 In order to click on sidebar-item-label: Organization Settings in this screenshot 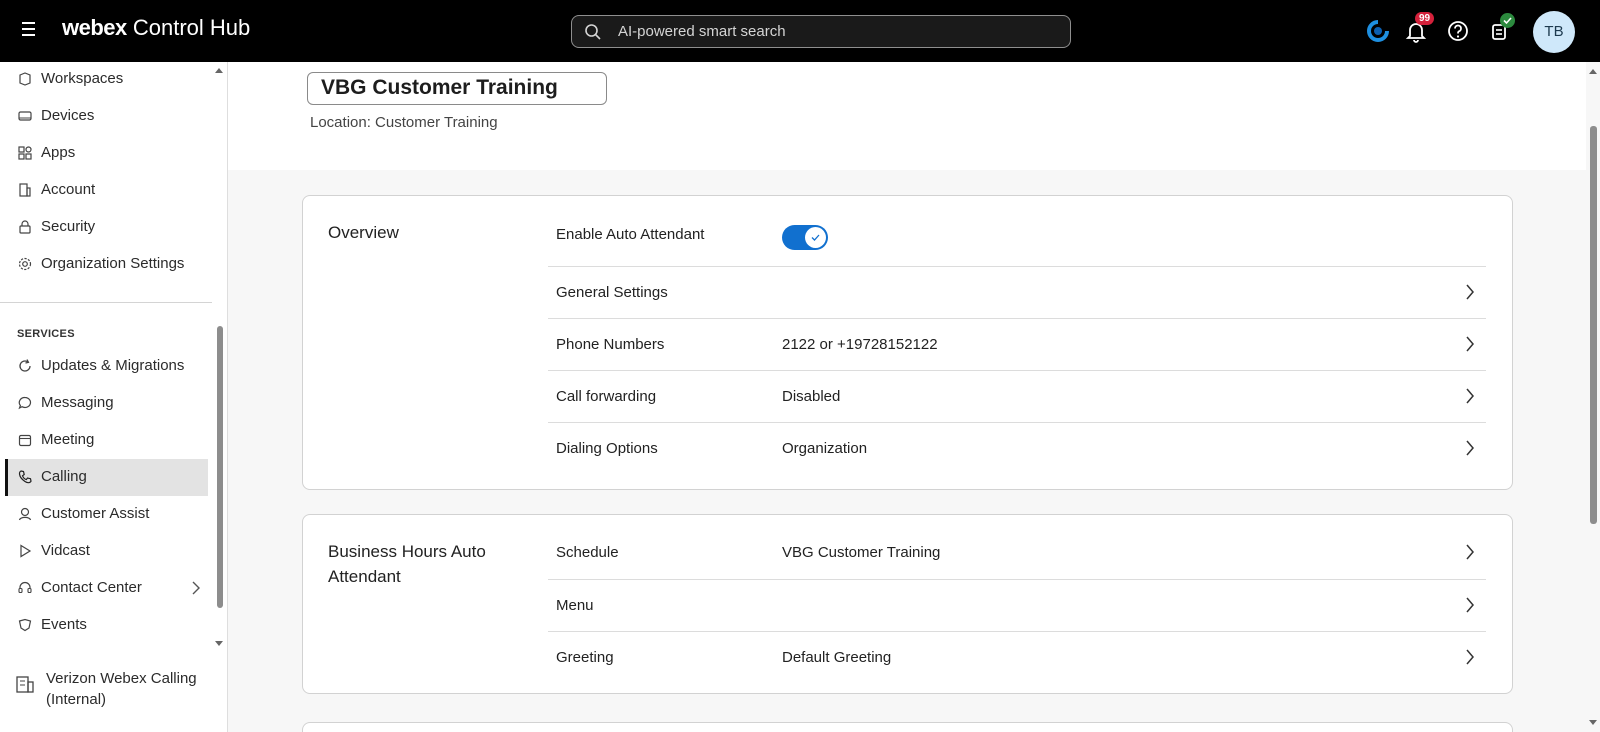, I will do `click(113, 263)`.